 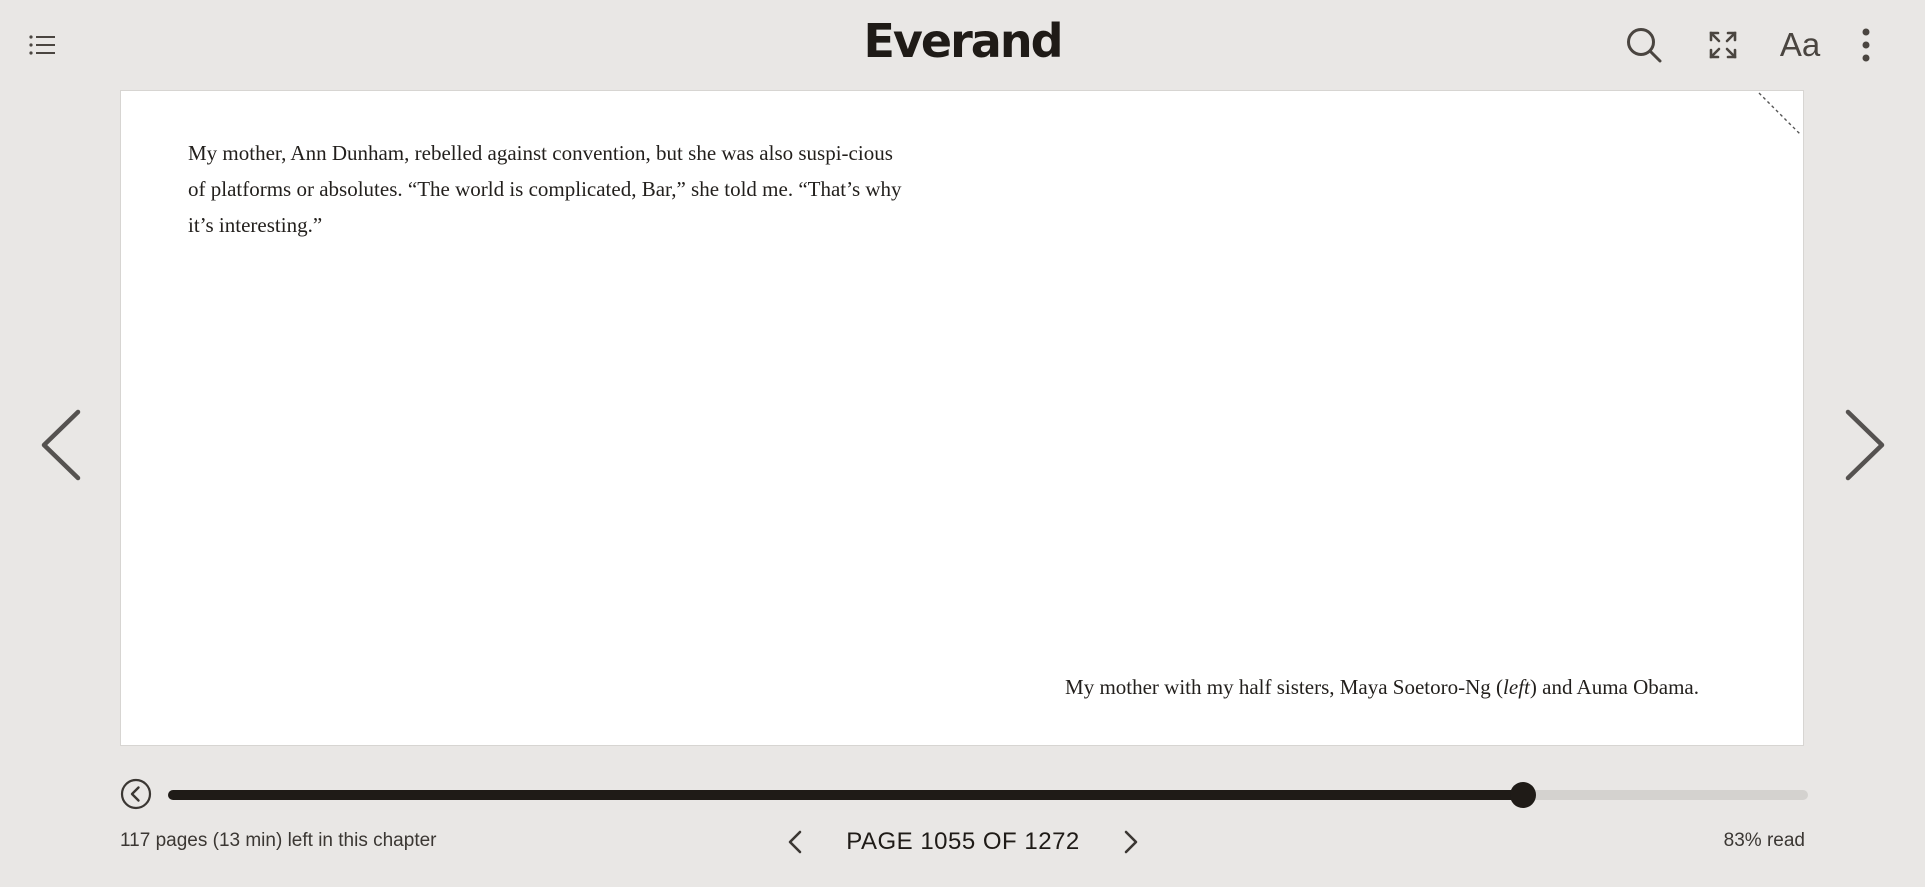 I want to click on previous-page-button, so click(x=60, y=445).